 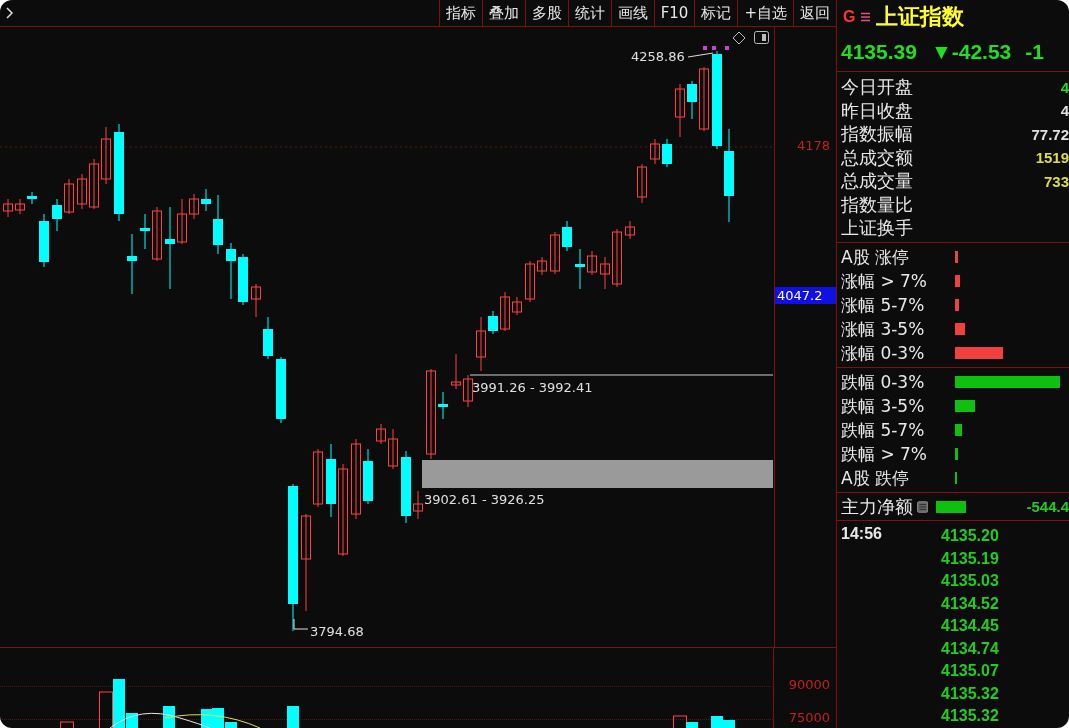 I want to click on cursor-price-label: 4047.2, so click(x=805, y=295).